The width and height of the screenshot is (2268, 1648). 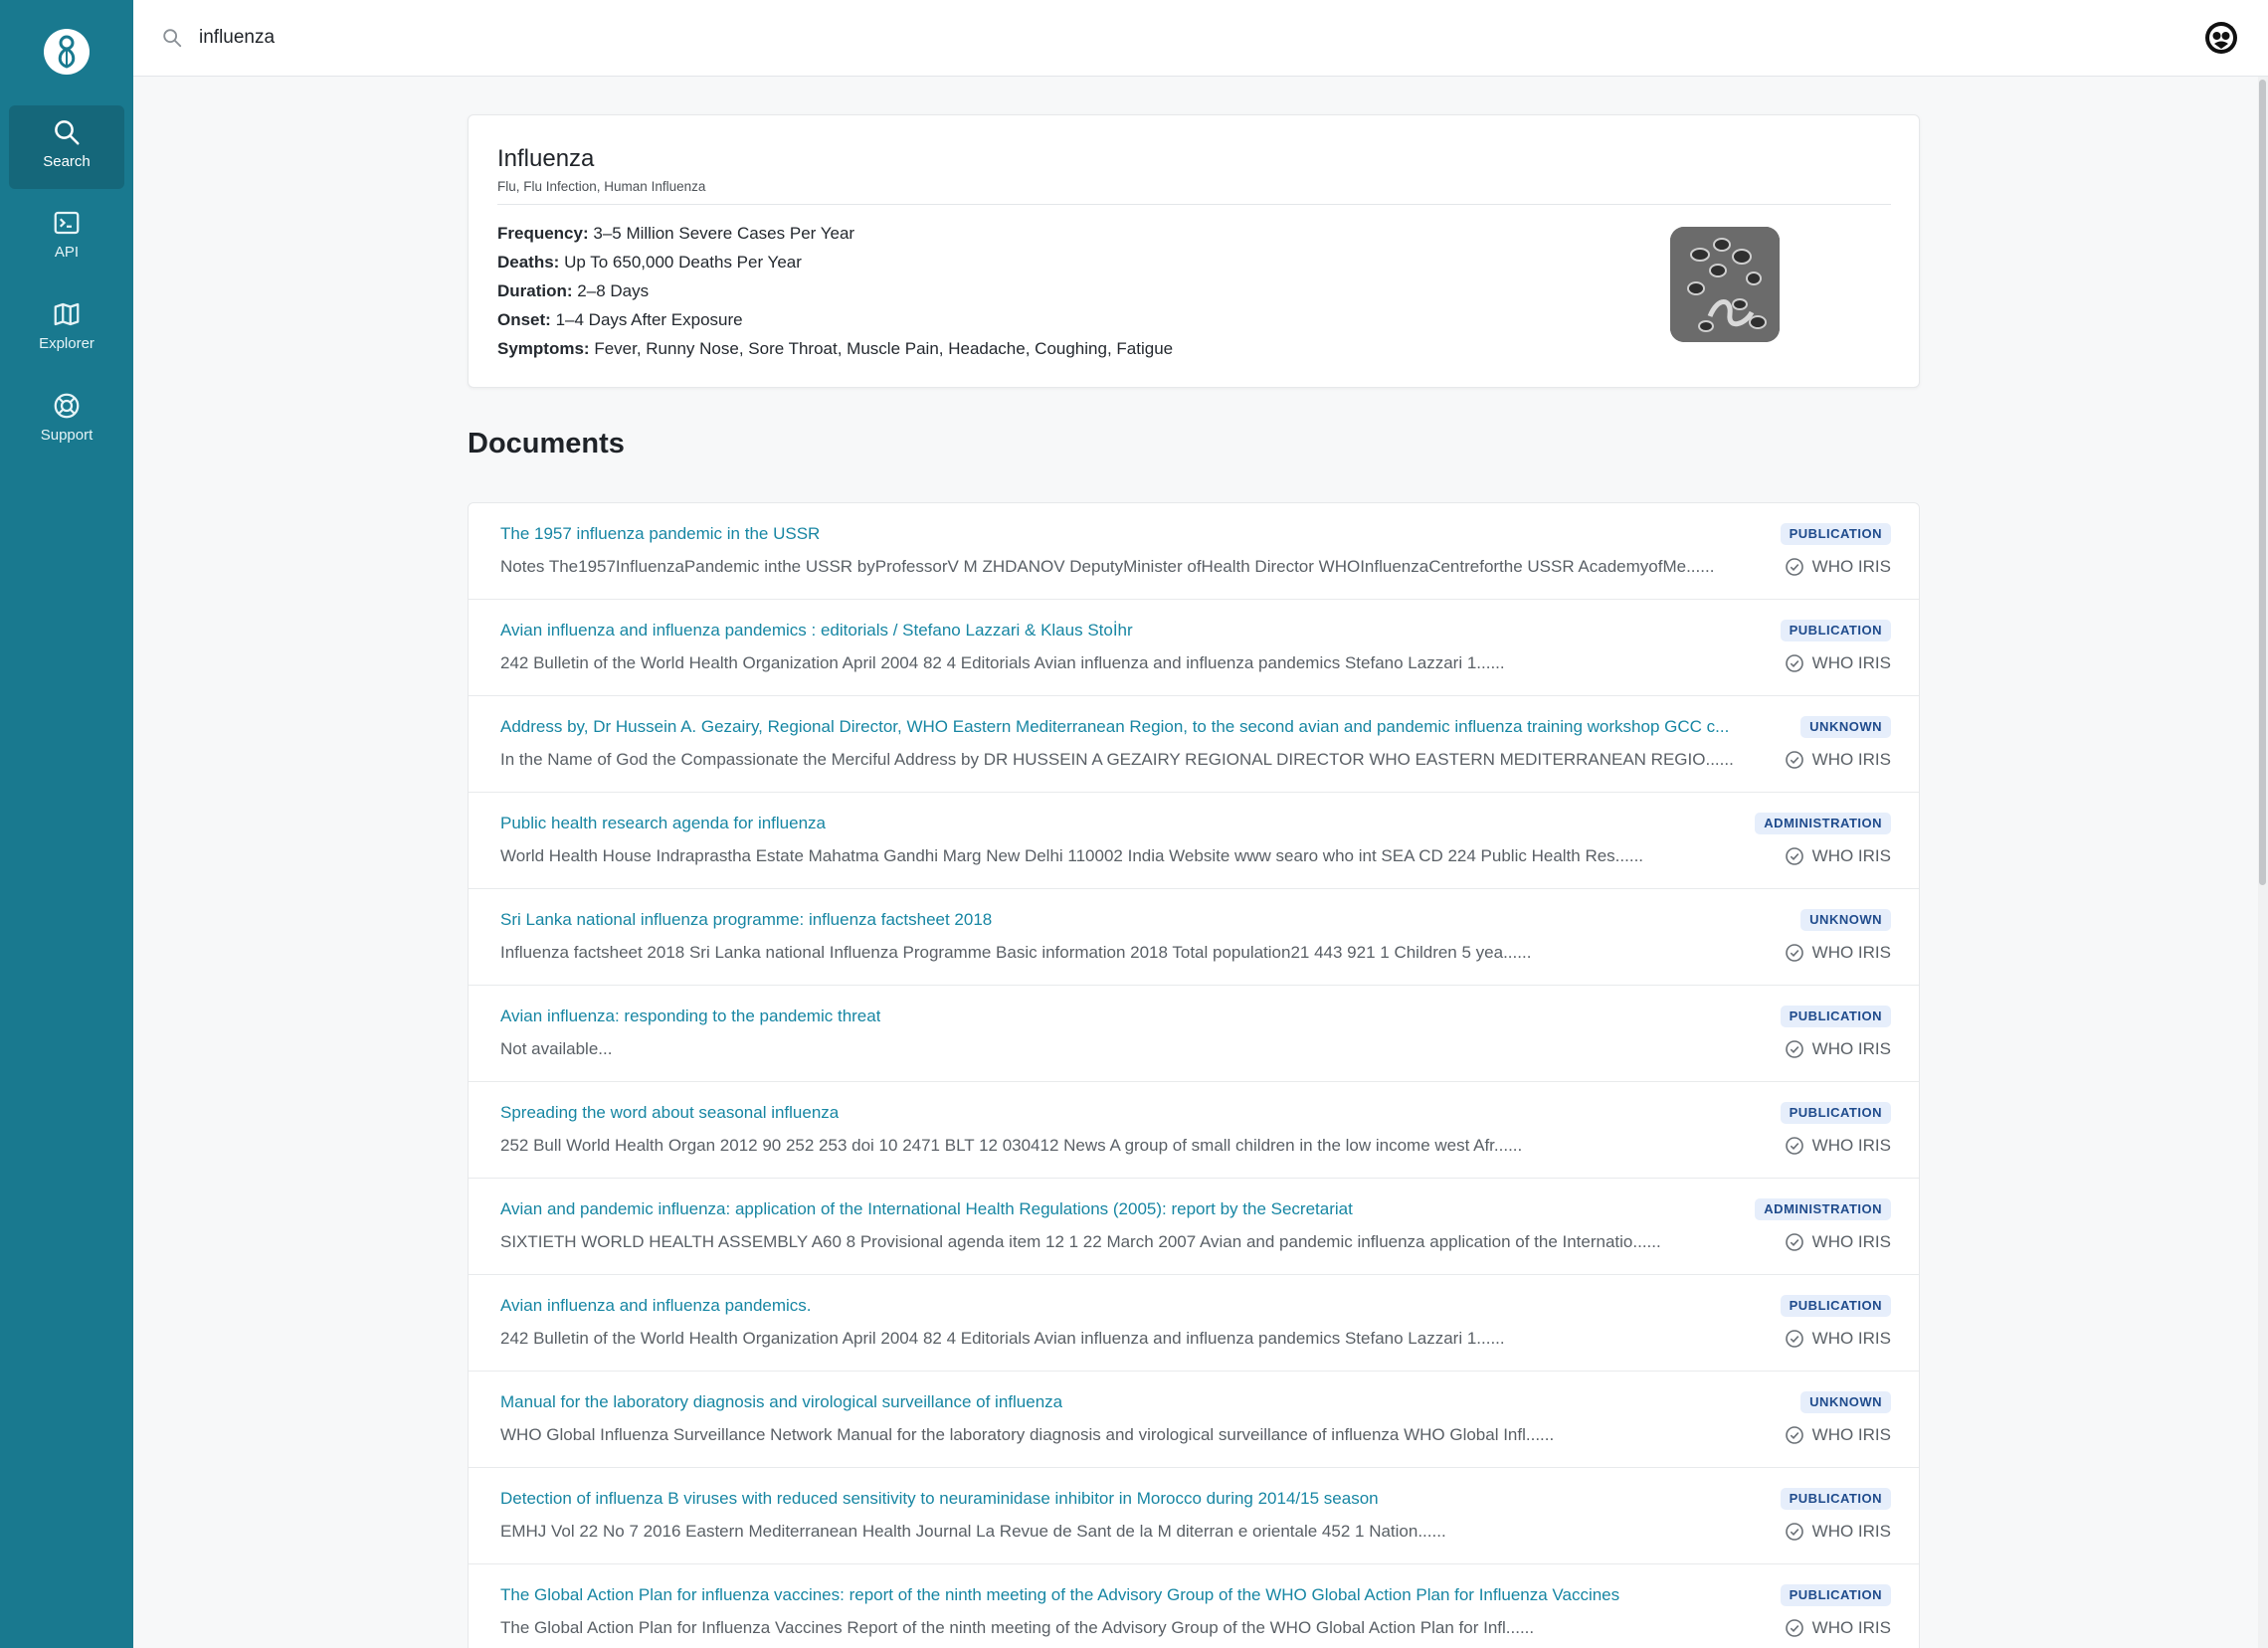 What do you see at coordinates (67, 147) in the screenshot?
I see `nav-item-search: Search` at bounding box center [67, 147].